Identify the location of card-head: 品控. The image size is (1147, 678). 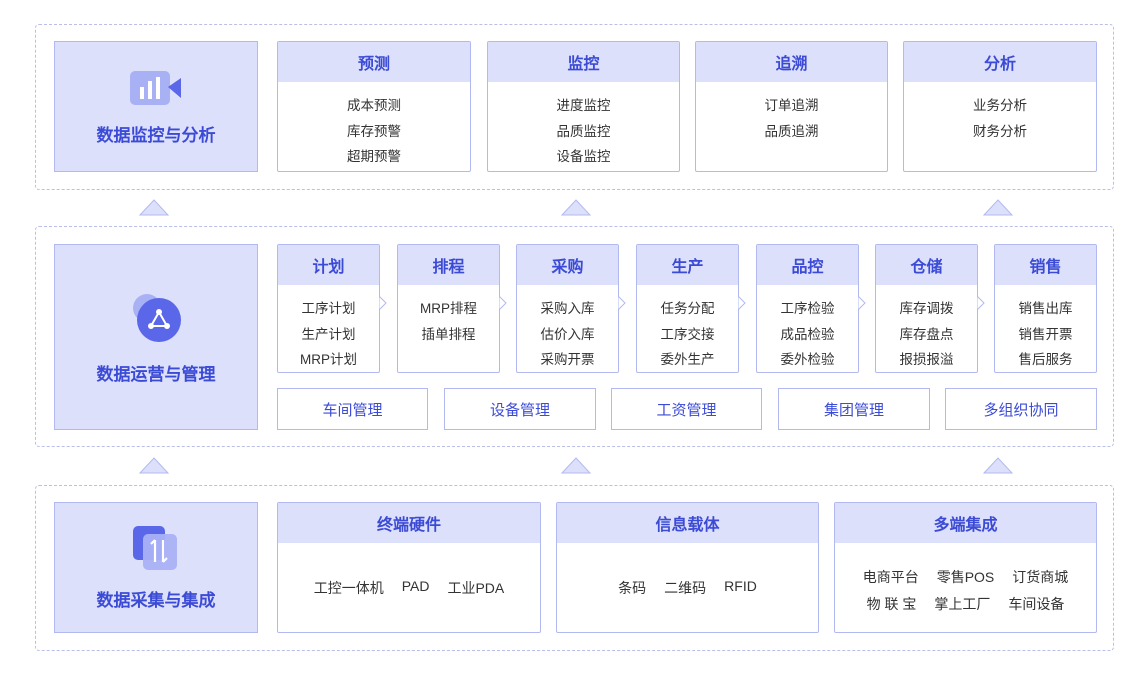
(807, 265).